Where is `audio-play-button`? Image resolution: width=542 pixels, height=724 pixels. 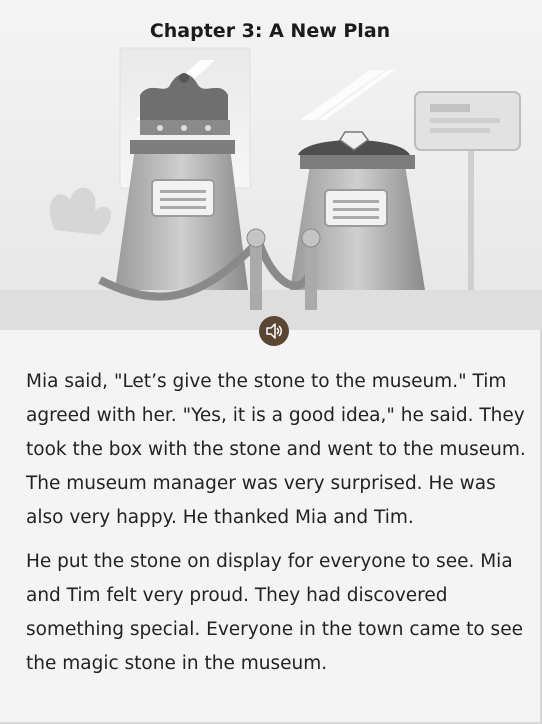
audio-play-button is located at coordinates (274, 331).